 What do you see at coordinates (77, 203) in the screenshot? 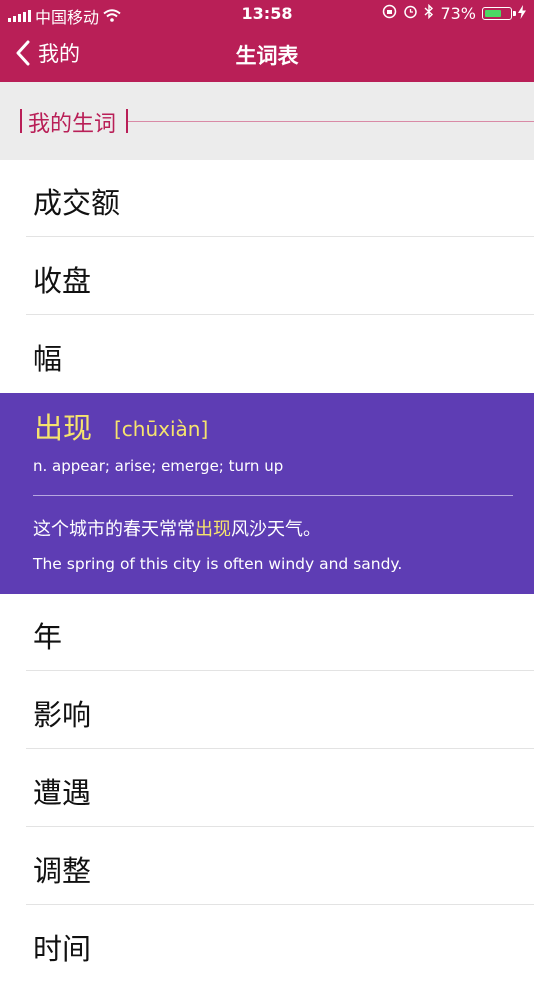
I see `word-text: 成交额` at bounding box center [77, 203].